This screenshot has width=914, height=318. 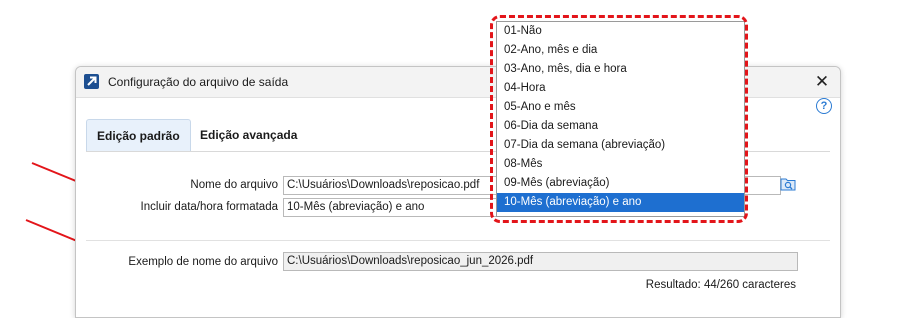 What do you see at coordinates (620, 145) in the screenshot?
I see `dropdown-option: 07-Dia da semana (abreviação)` at bounding box center [620, 145].